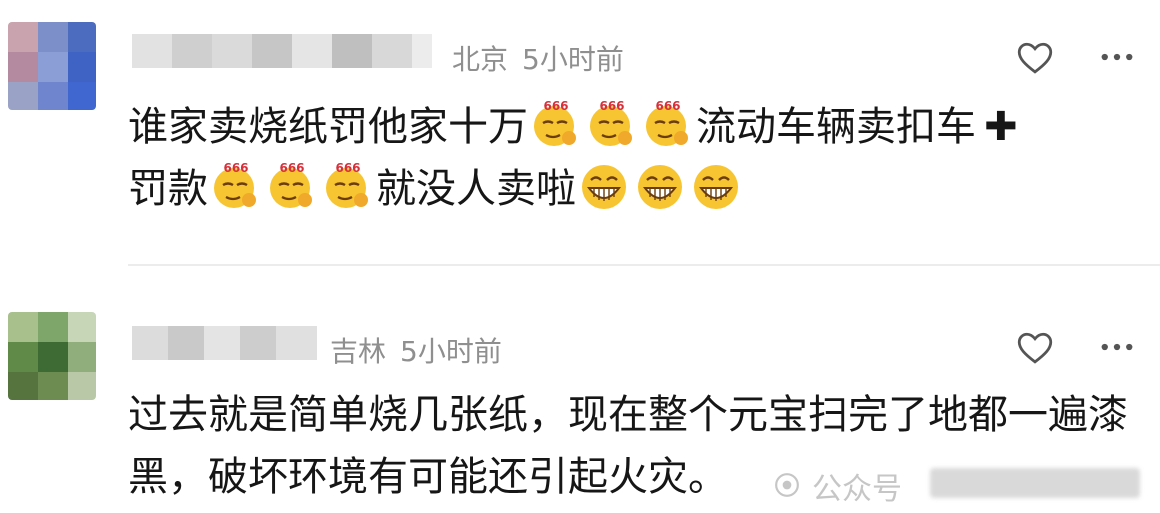 This screenshot has height=513, width=1160. What do you see at coordinates (358, 351) in the screenshot?
I see `comment-location: 吉林` at bounding box center [358, 351].